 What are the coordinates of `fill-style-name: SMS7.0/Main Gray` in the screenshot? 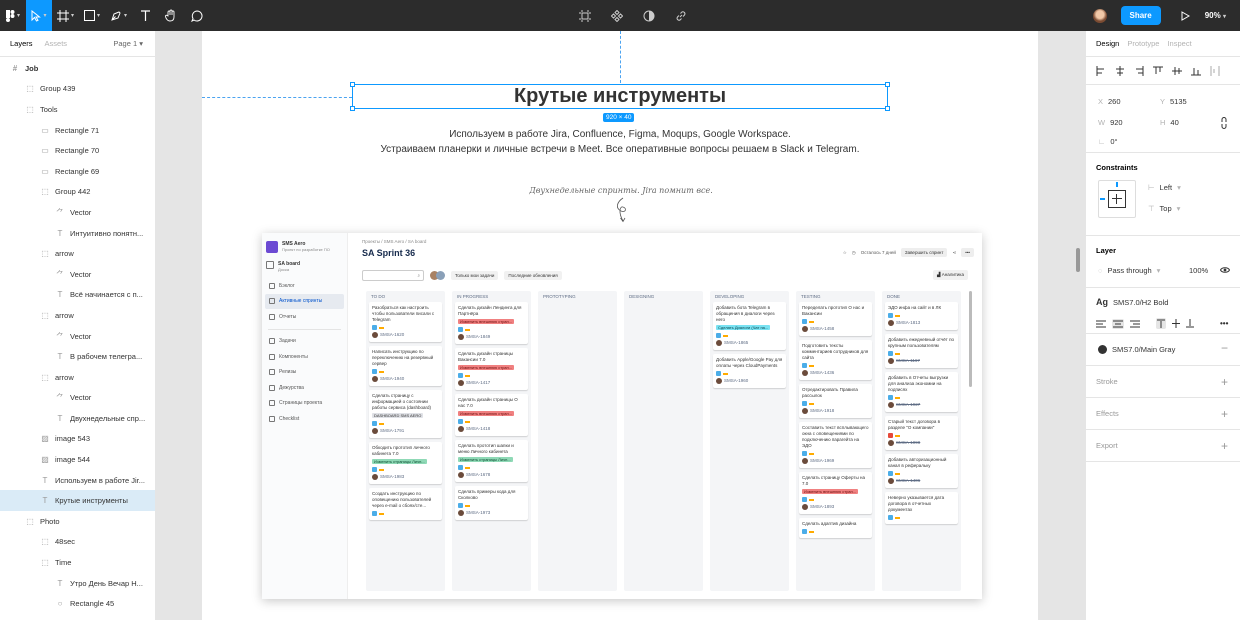 It's located at (1143, 349).